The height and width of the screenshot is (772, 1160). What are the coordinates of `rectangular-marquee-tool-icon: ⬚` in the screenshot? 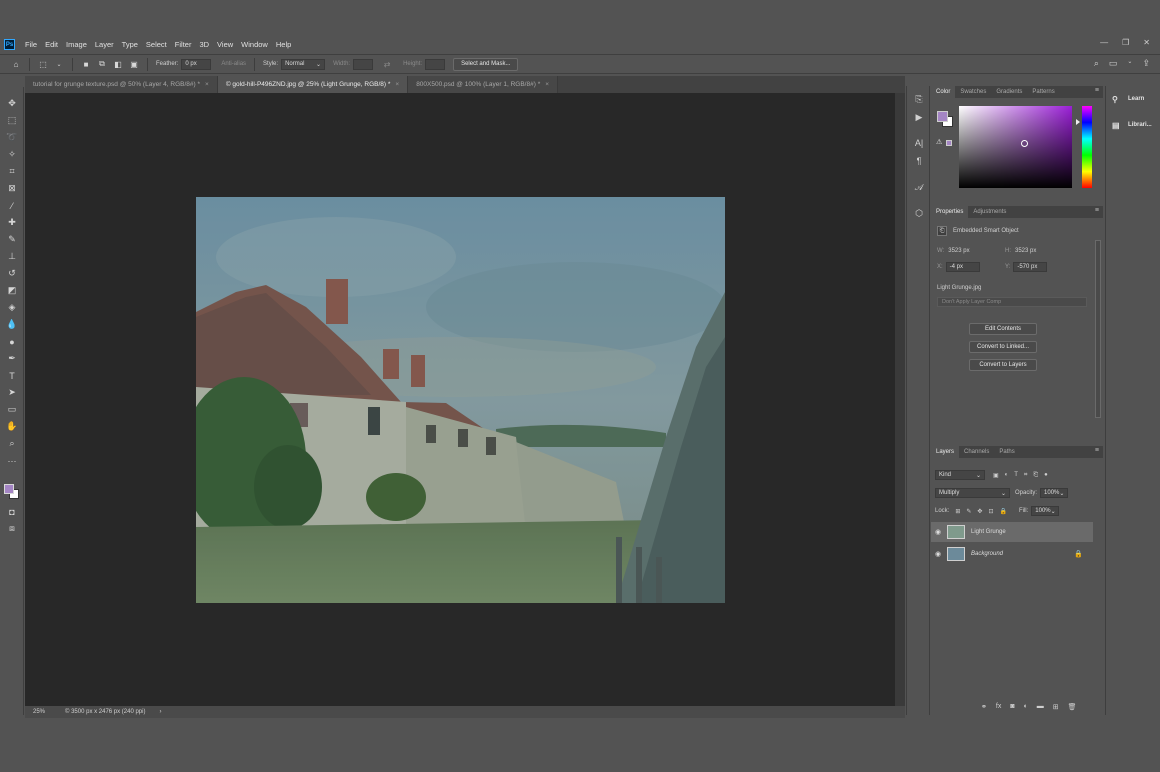 It's located at (12, 120).